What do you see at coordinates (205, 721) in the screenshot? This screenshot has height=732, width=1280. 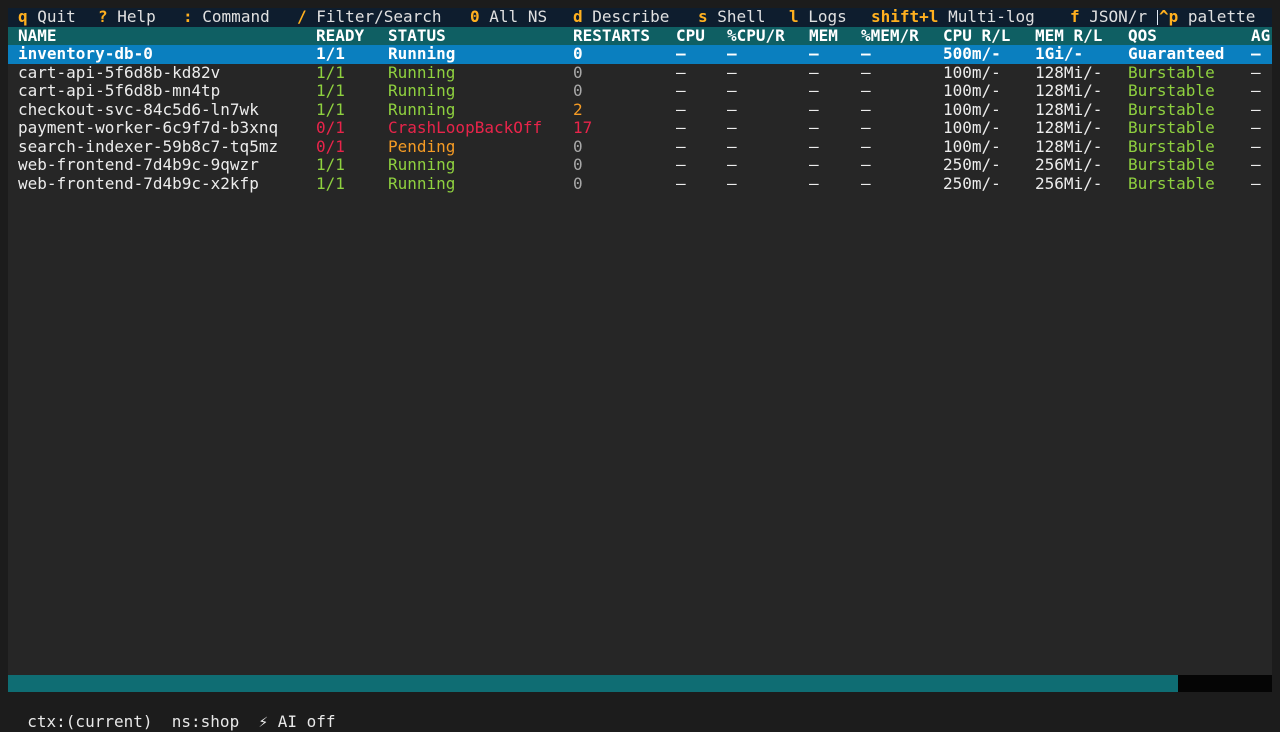 I see `namespace-label: ns:shop` at bounding box center [205, 721].